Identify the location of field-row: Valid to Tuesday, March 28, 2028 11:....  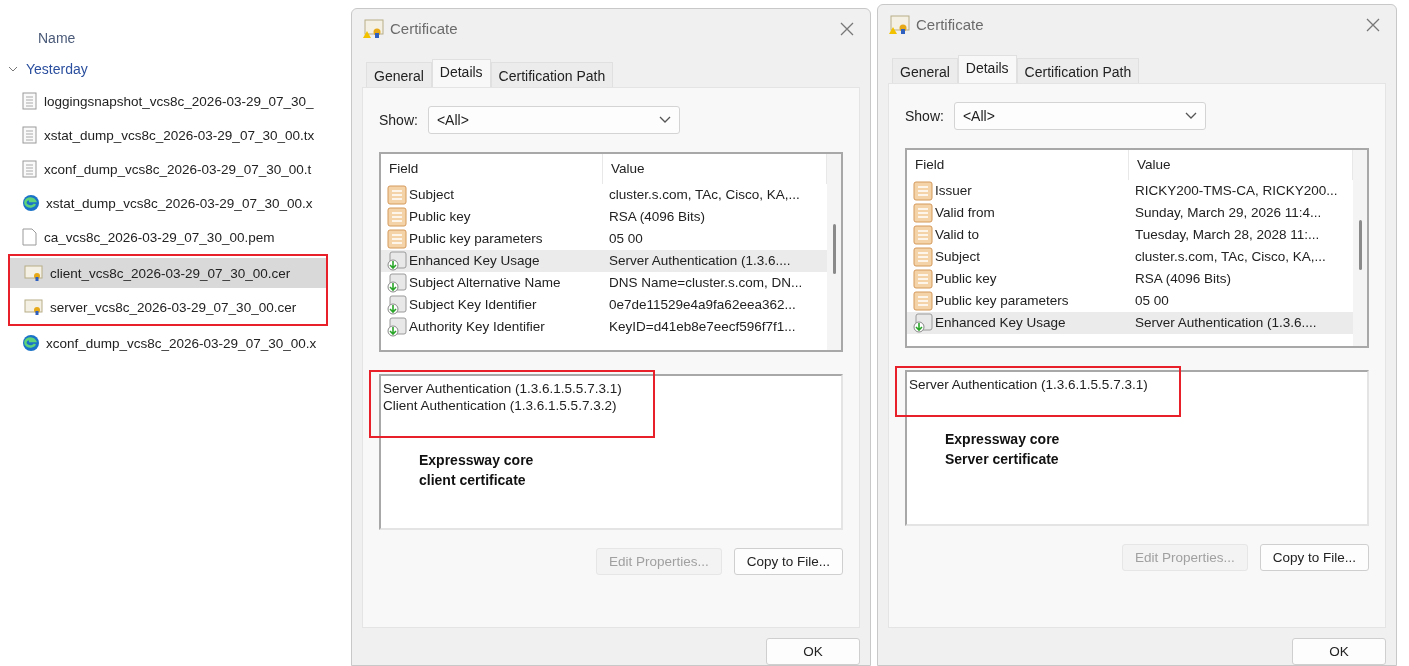
(1130, 234).